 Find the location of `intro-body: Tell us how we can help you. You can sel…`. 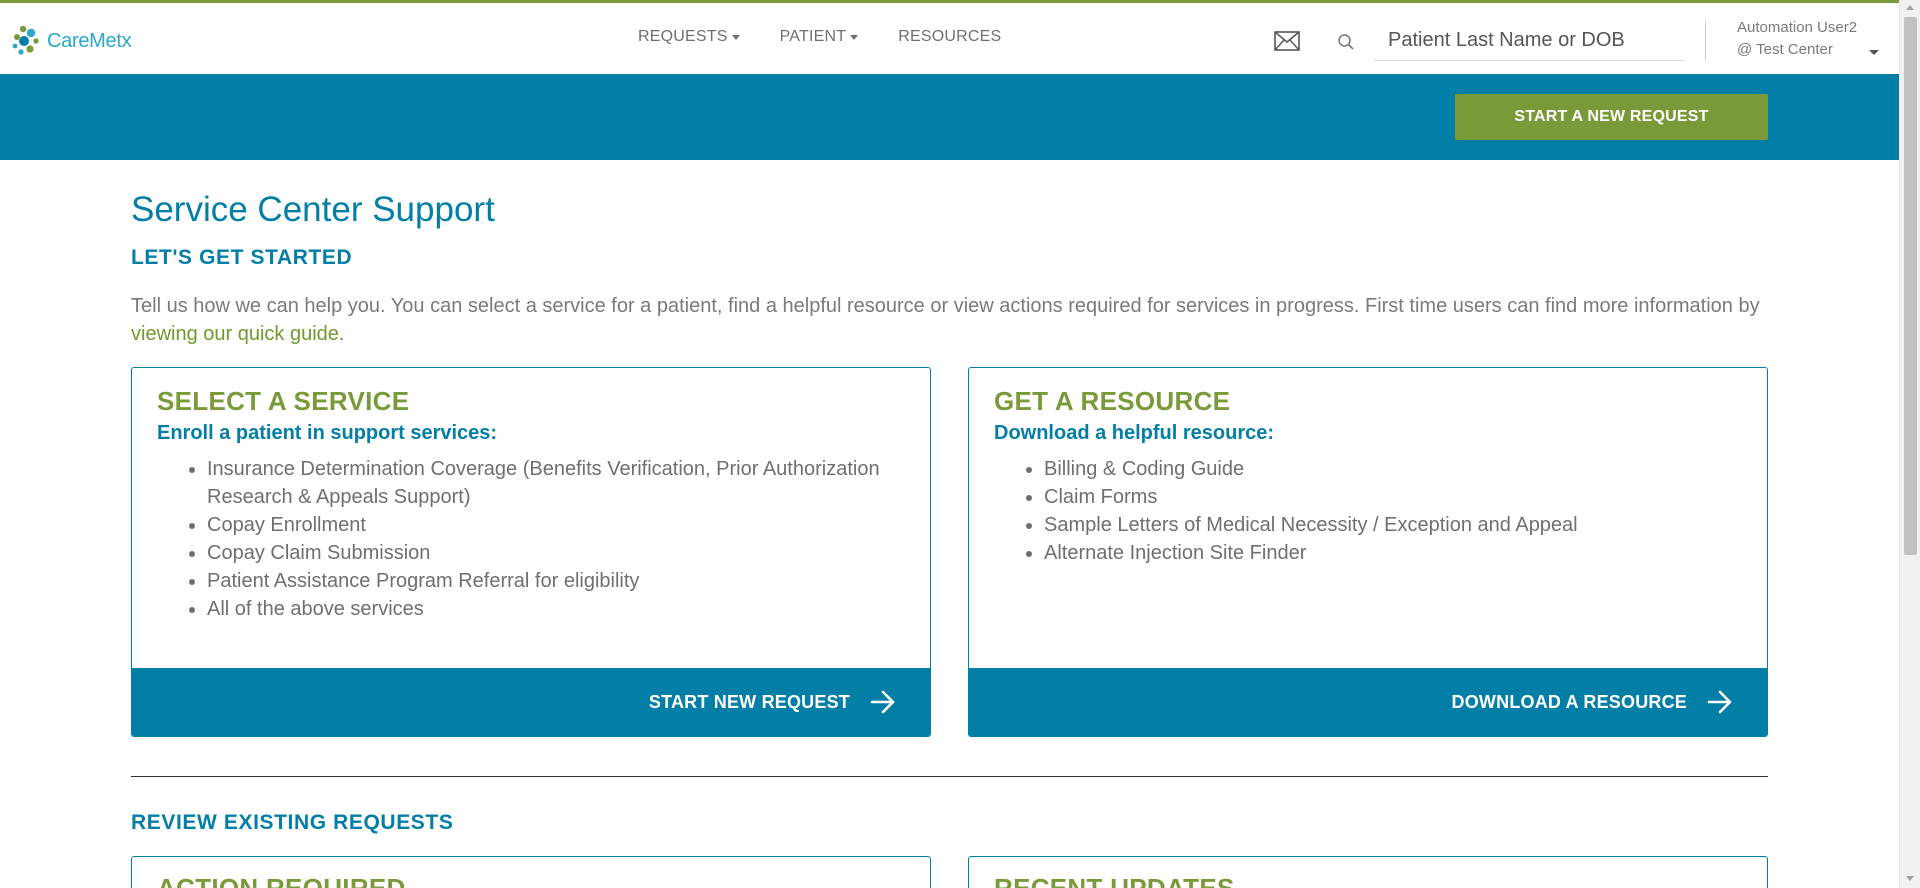

intro-body: Tell us how we can help you. You can sel… is located at coordinates (945, 306).